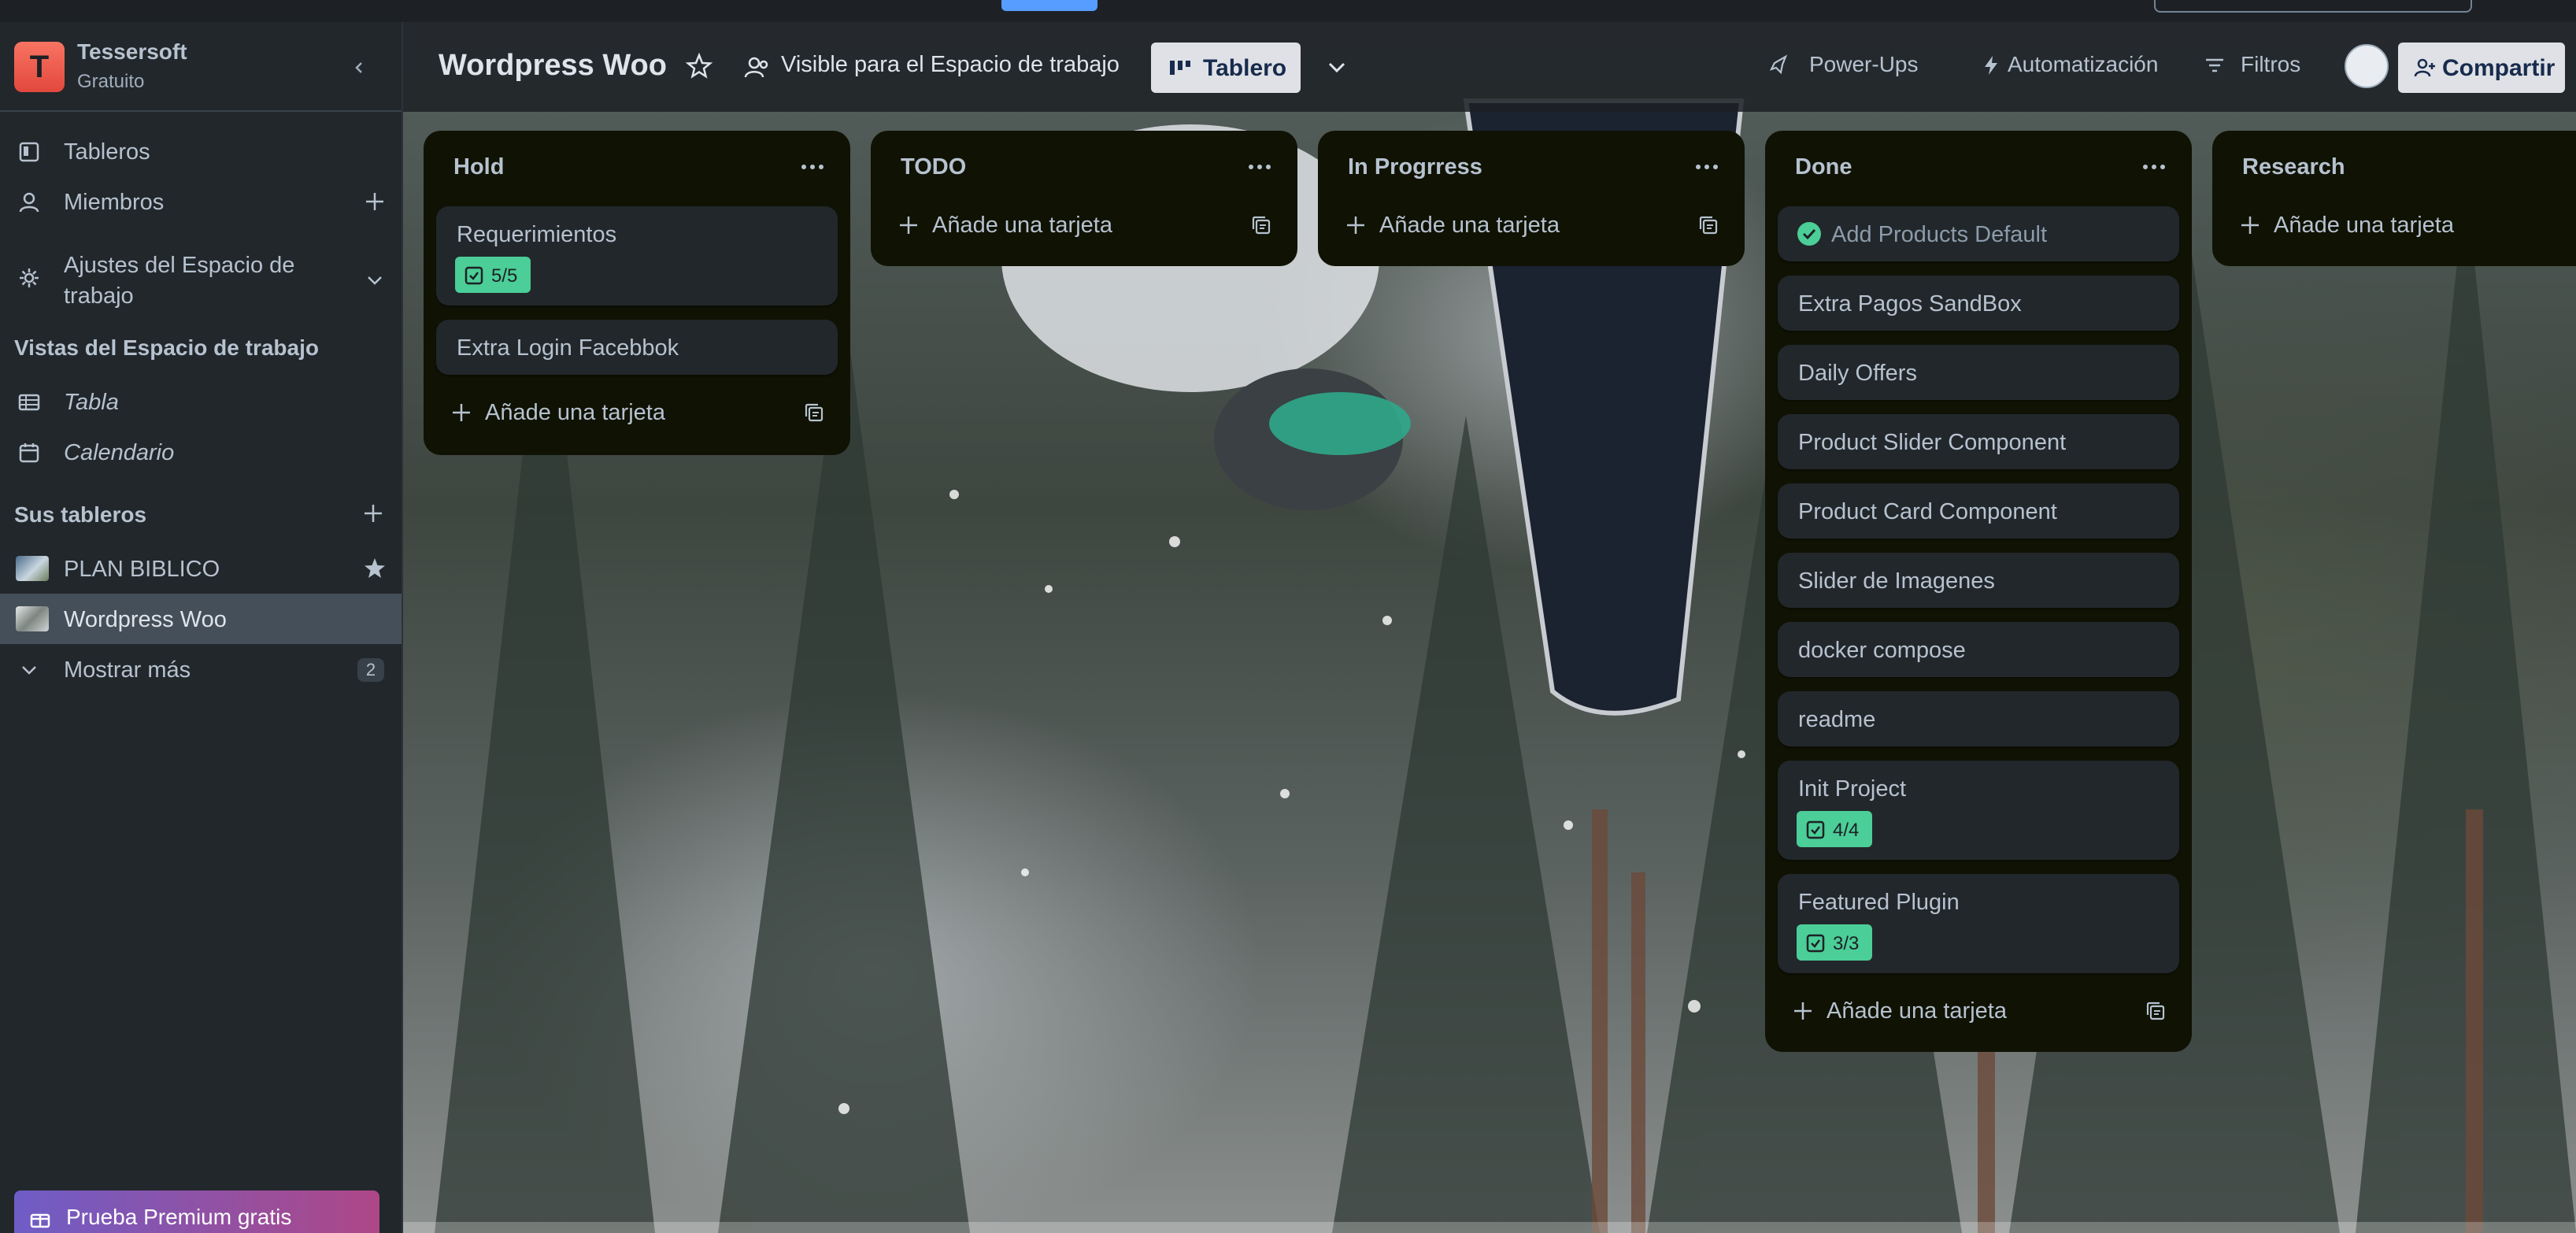 This screenshot has width=2576, height=1233. What do you see at coordinates (637, 255) in the screenshot?
I see `card: Requerimientos 5/5` at bounding box center [637, 255].